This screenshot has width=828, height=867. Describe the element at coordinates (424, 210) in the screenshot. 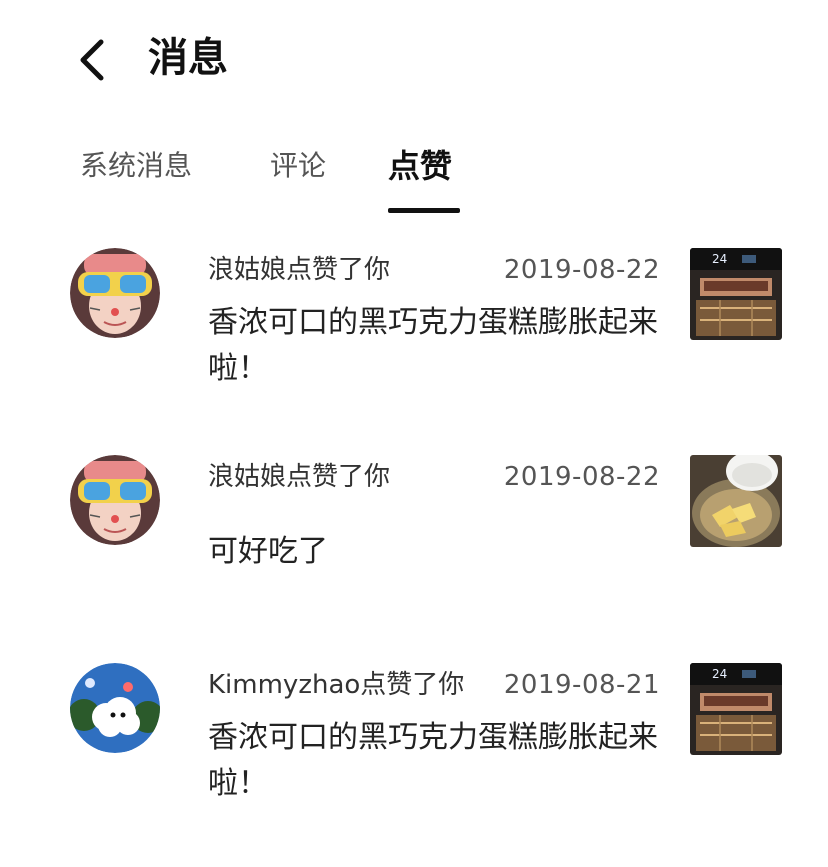

I see `active-tab-indicator` at that location.